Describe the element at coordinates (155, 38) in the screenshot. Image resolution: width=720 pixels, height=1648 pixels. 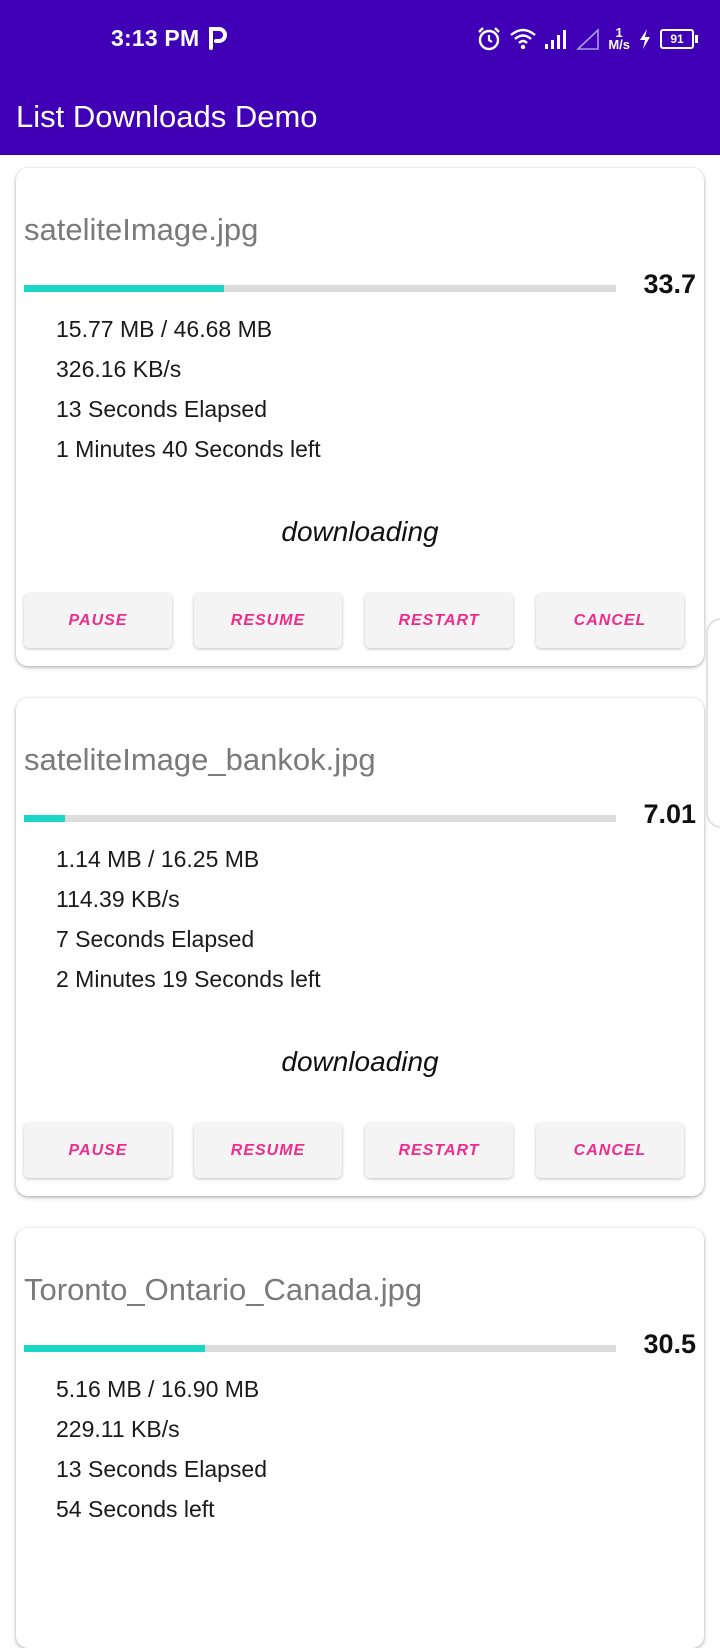
I see `status-time: 3:13 PM` at that location.